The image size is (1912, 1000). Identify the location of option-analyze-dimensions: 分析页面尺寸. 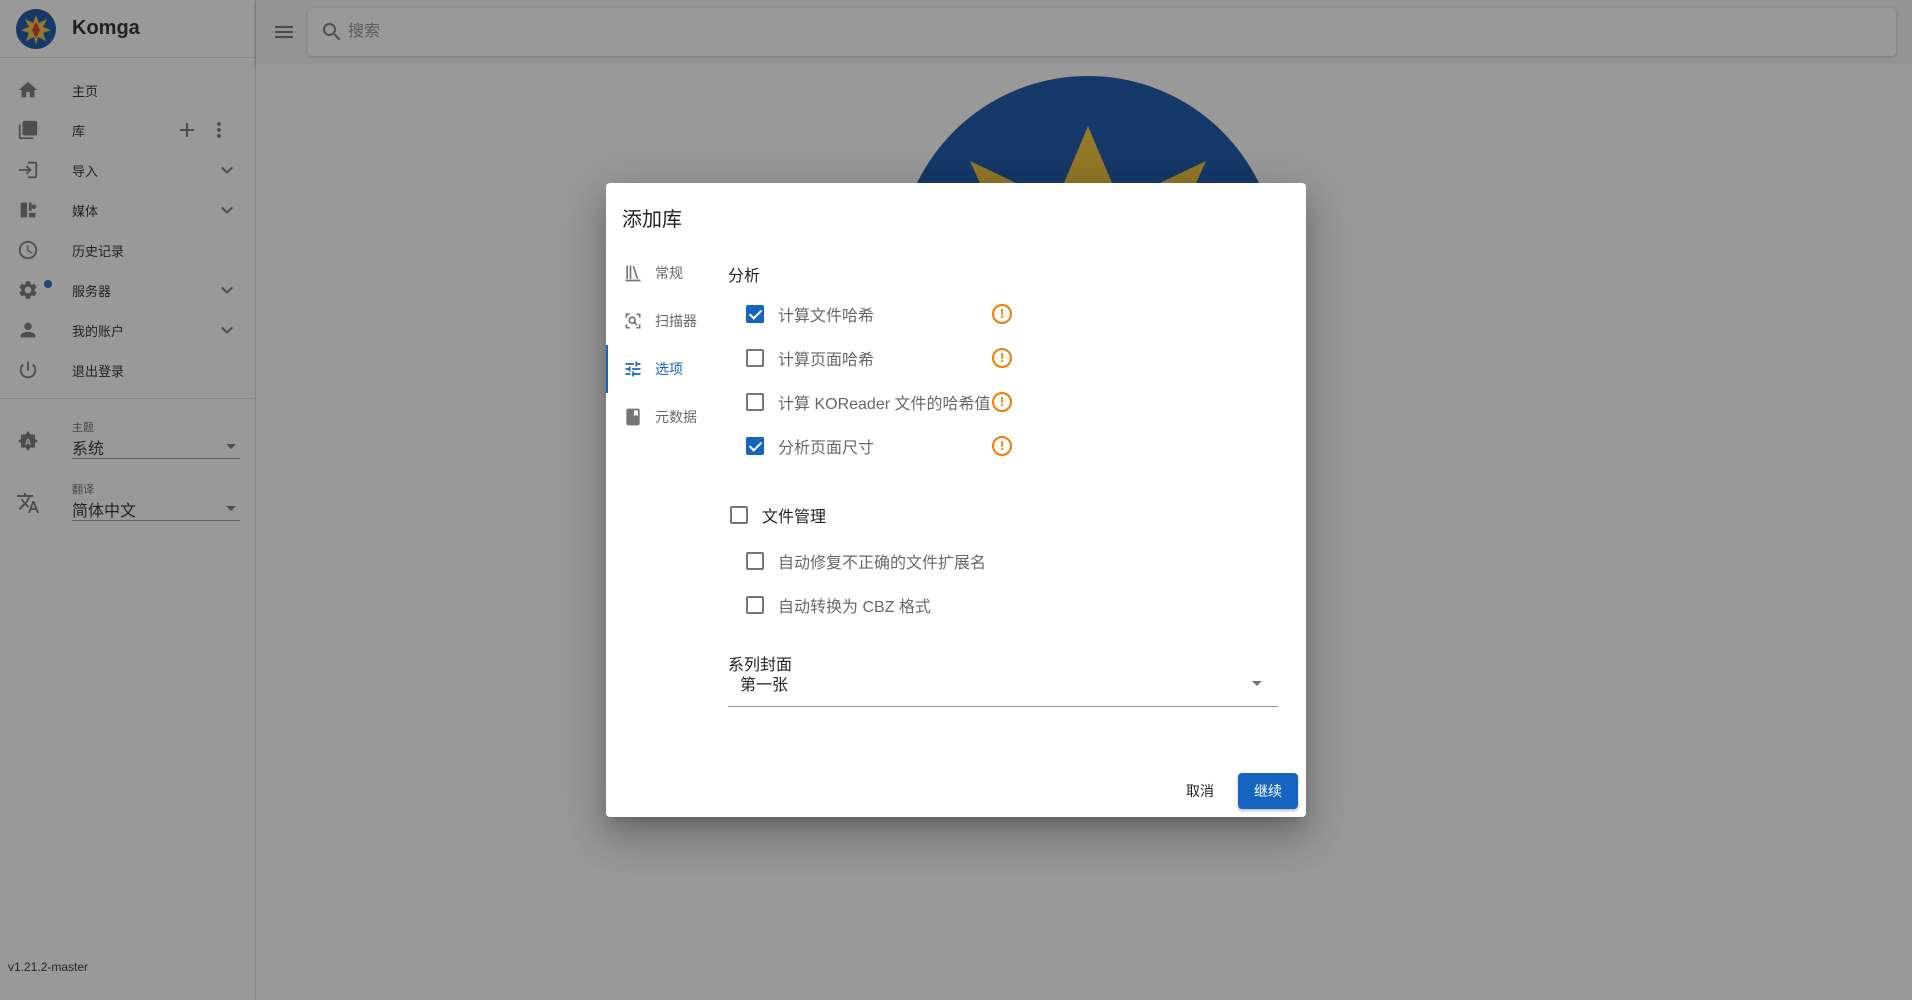
(810, 446).